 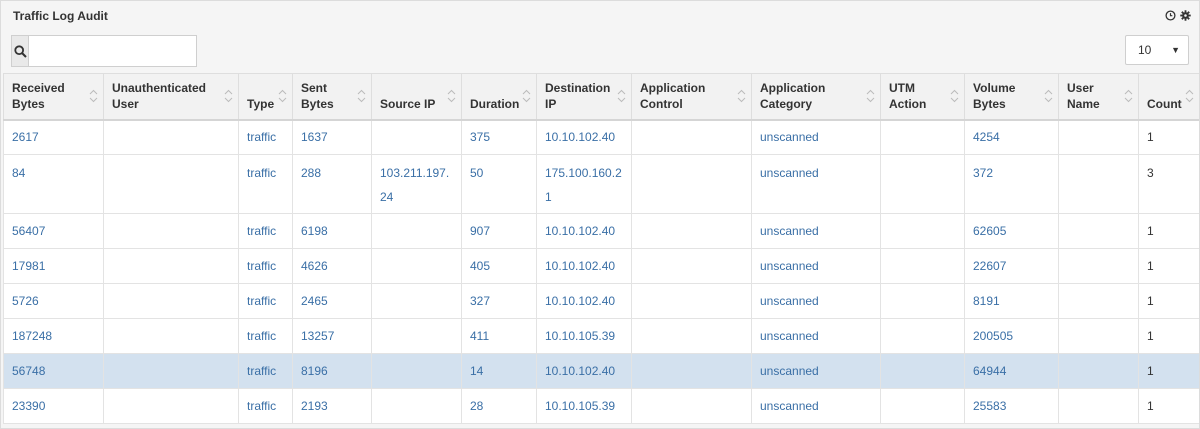 I want to click on cell-received-bytes: 23390, so click(x=53, y=406).